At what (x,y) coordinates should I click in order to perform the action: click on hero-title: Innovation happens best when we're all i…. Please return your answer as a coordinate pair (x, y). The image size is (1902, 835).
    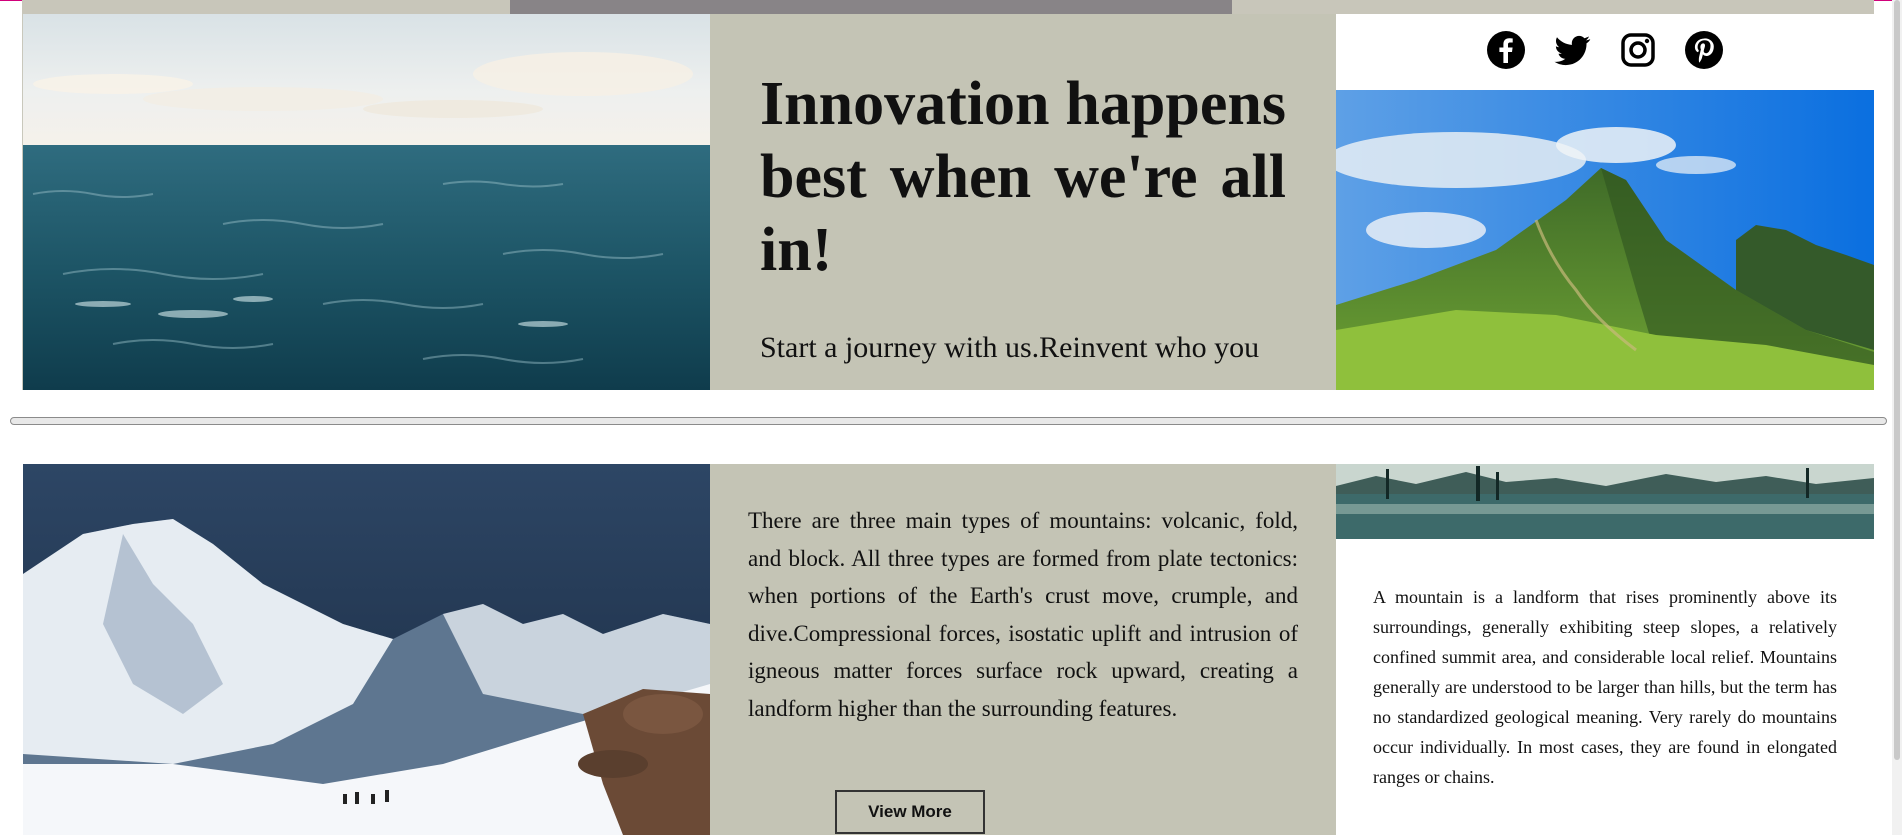
    Looking at the image, I should click on (1023, 177).